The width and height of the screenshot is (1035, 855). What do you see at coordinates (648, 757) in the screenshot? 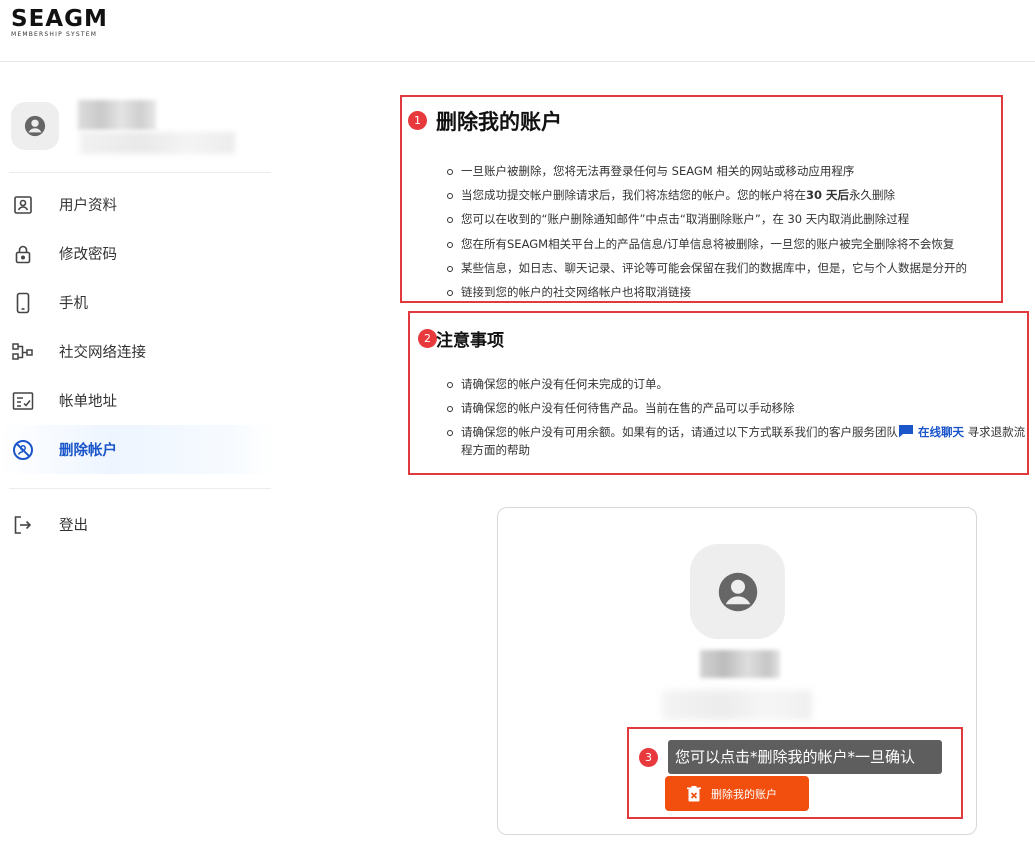
I see `annotation-badge-3: 3` at bounding box center [648, 757].